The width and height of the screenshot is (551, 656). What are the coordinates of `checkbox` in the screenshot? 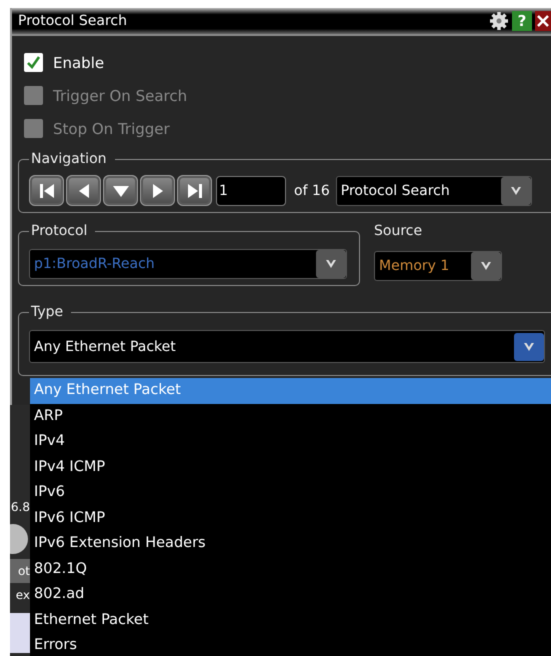 It's located at (33, 62).